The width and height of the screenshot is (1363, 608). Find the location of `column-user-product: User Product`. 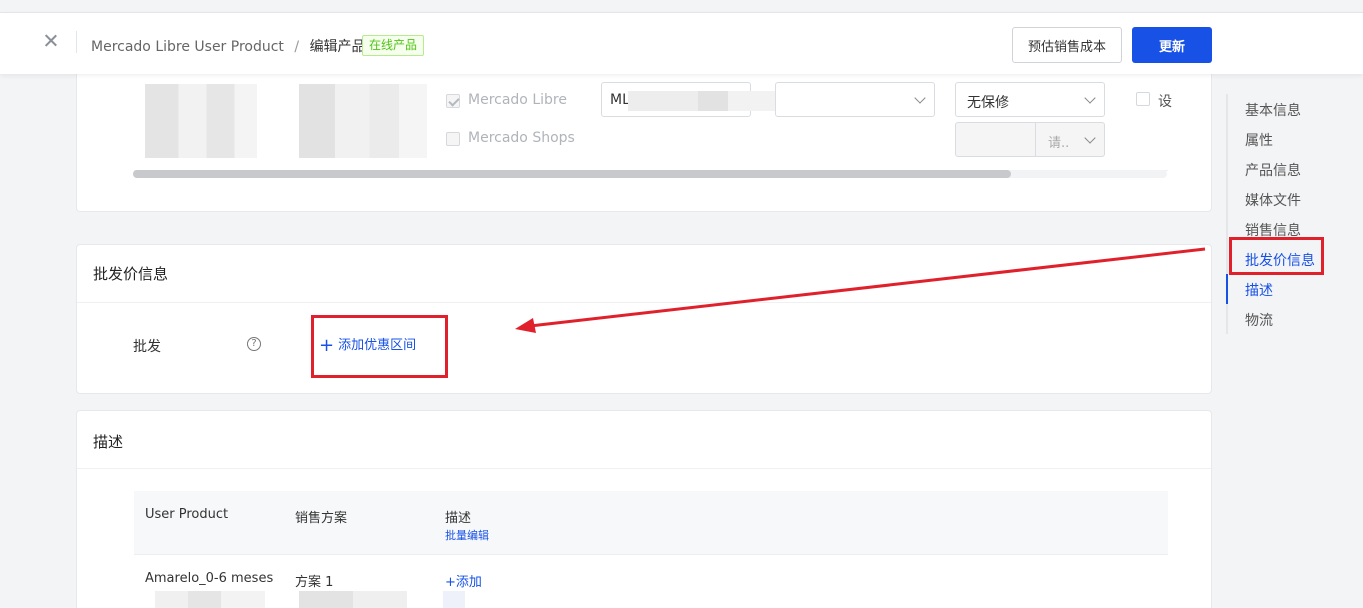

column-user-product: User Product is located at coordinates (187, 514).